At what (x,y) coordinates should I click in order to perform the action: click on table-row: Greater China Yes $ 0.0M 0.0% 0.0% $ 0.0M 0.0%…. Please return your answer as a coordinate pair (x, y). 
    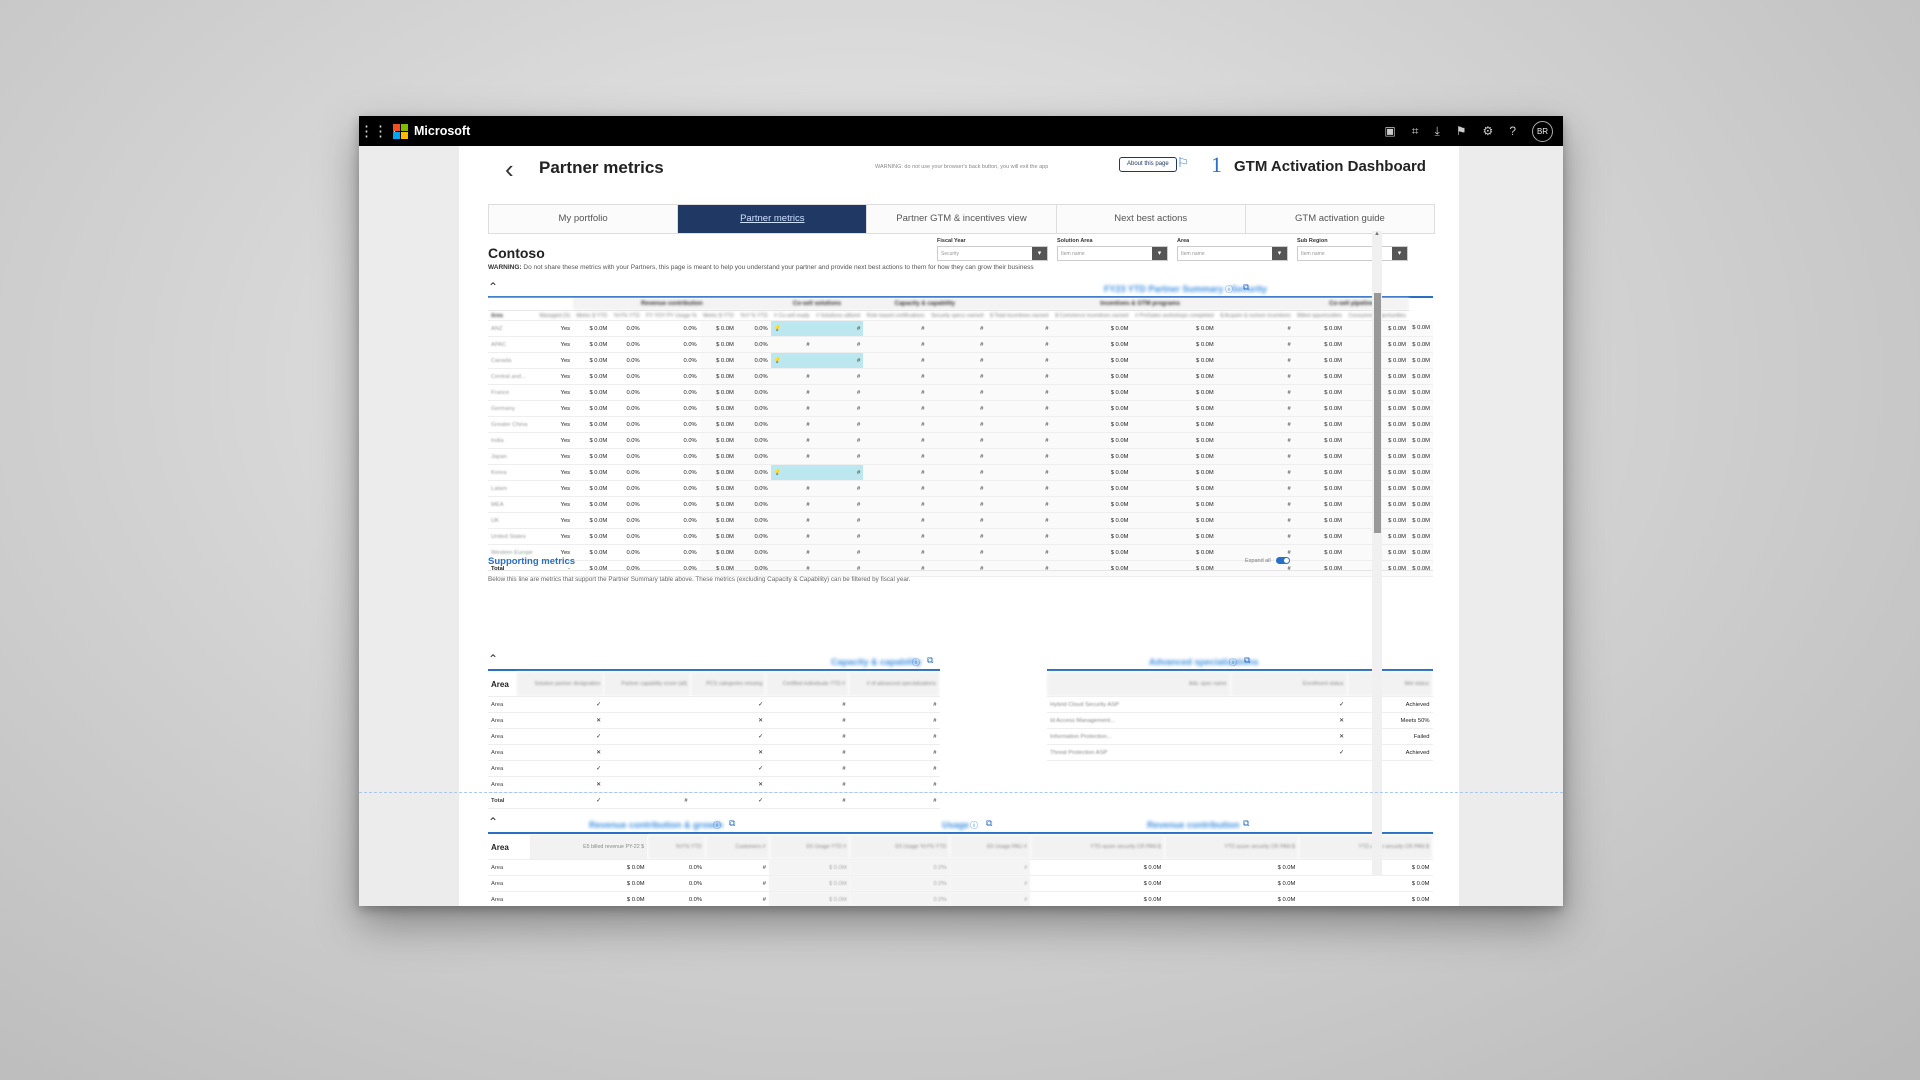
    Looking at the image, I should click on (960, 424).